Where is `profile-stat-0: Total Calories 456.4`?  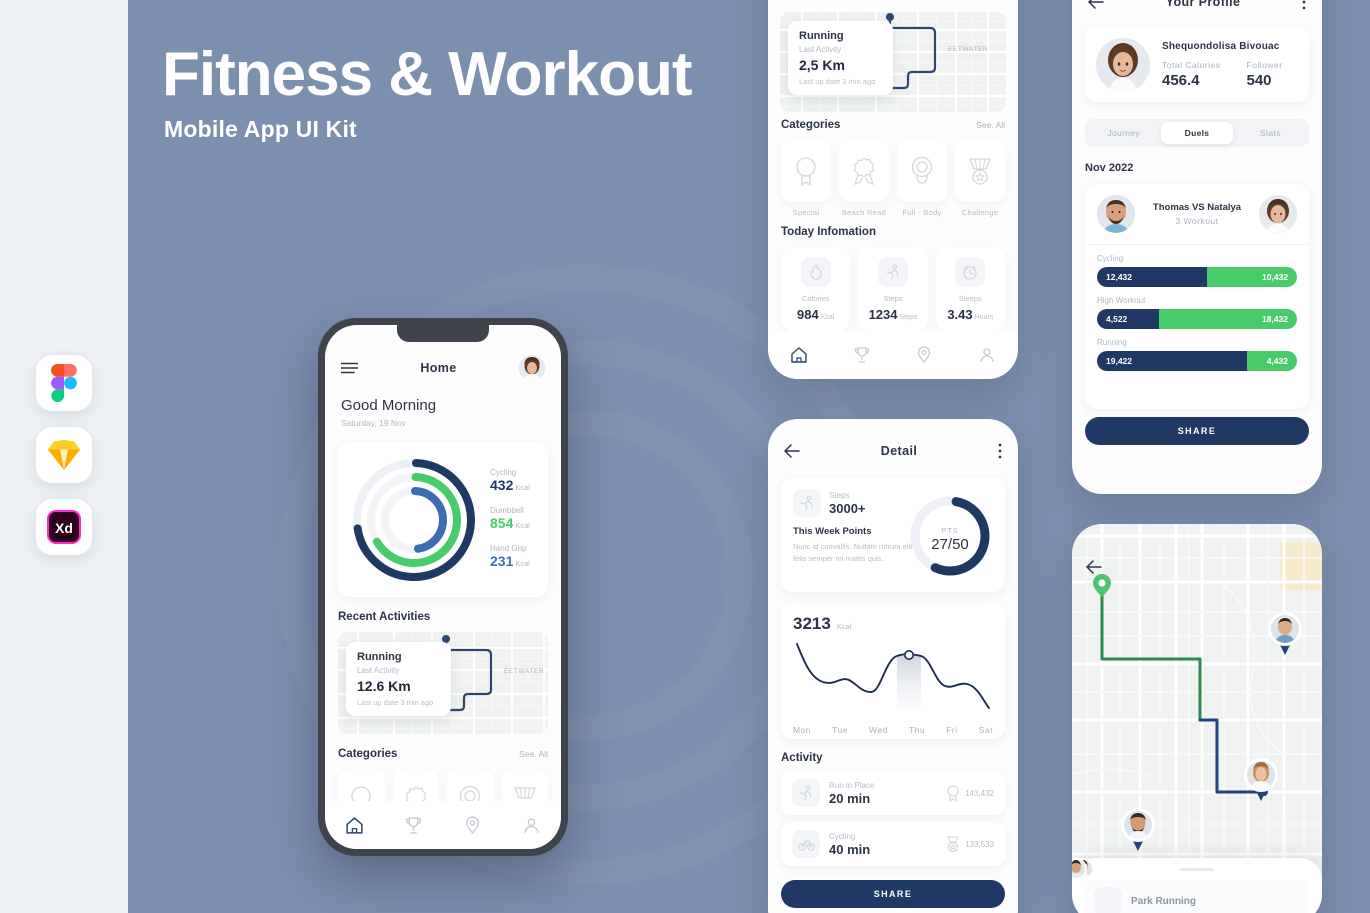
profile-stat-0: Total Calories 456.4 is located at coordinates (1191, 74).